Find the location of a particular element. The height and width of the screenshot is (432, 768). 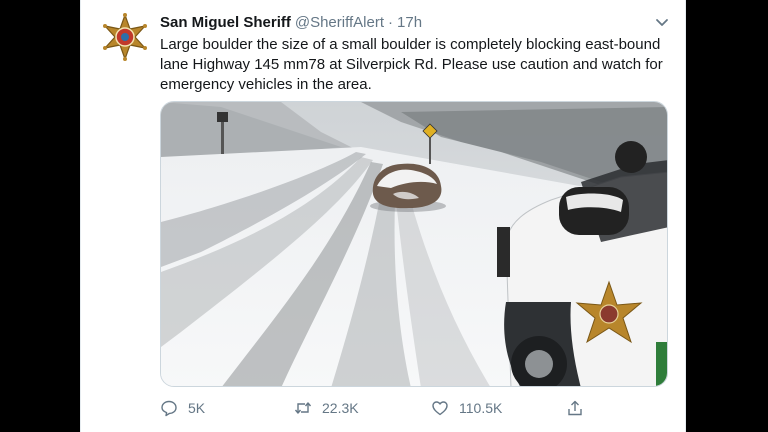

retweet-count: 22.3K is located at coordinates (340, 408).